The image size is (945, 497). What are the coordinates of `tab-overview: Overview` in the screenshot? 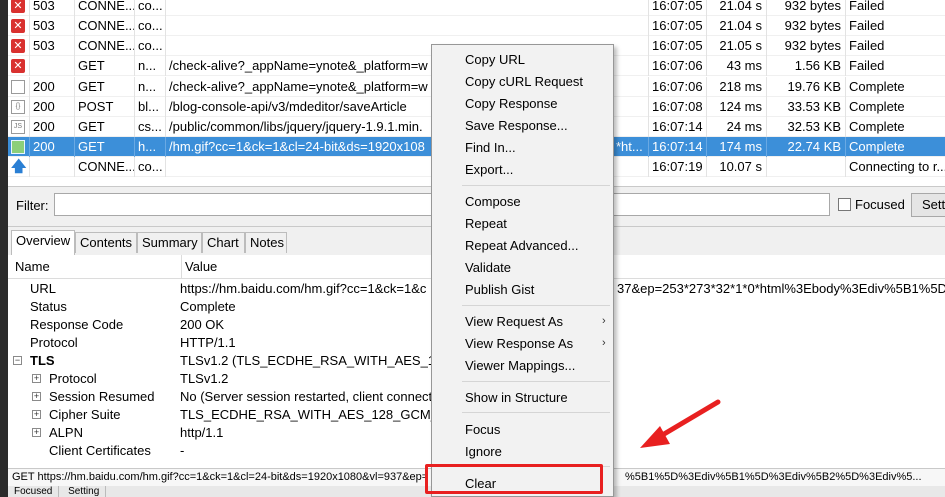 It's located at (43, 242).